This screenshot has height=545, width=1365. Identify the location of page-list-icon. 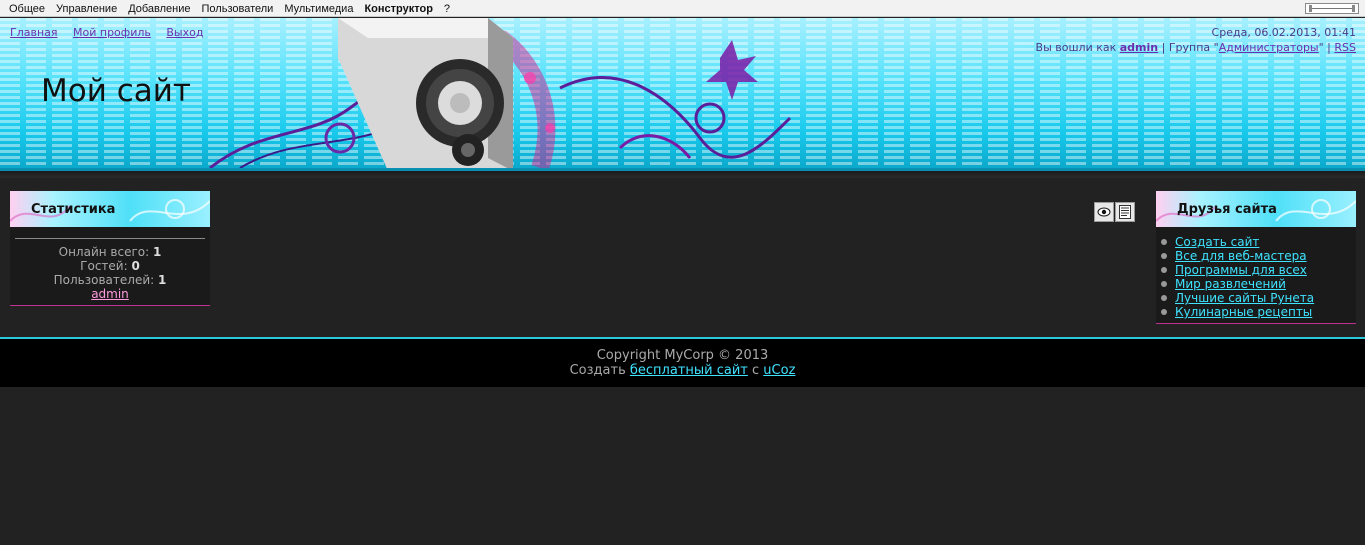
(1125, 212).